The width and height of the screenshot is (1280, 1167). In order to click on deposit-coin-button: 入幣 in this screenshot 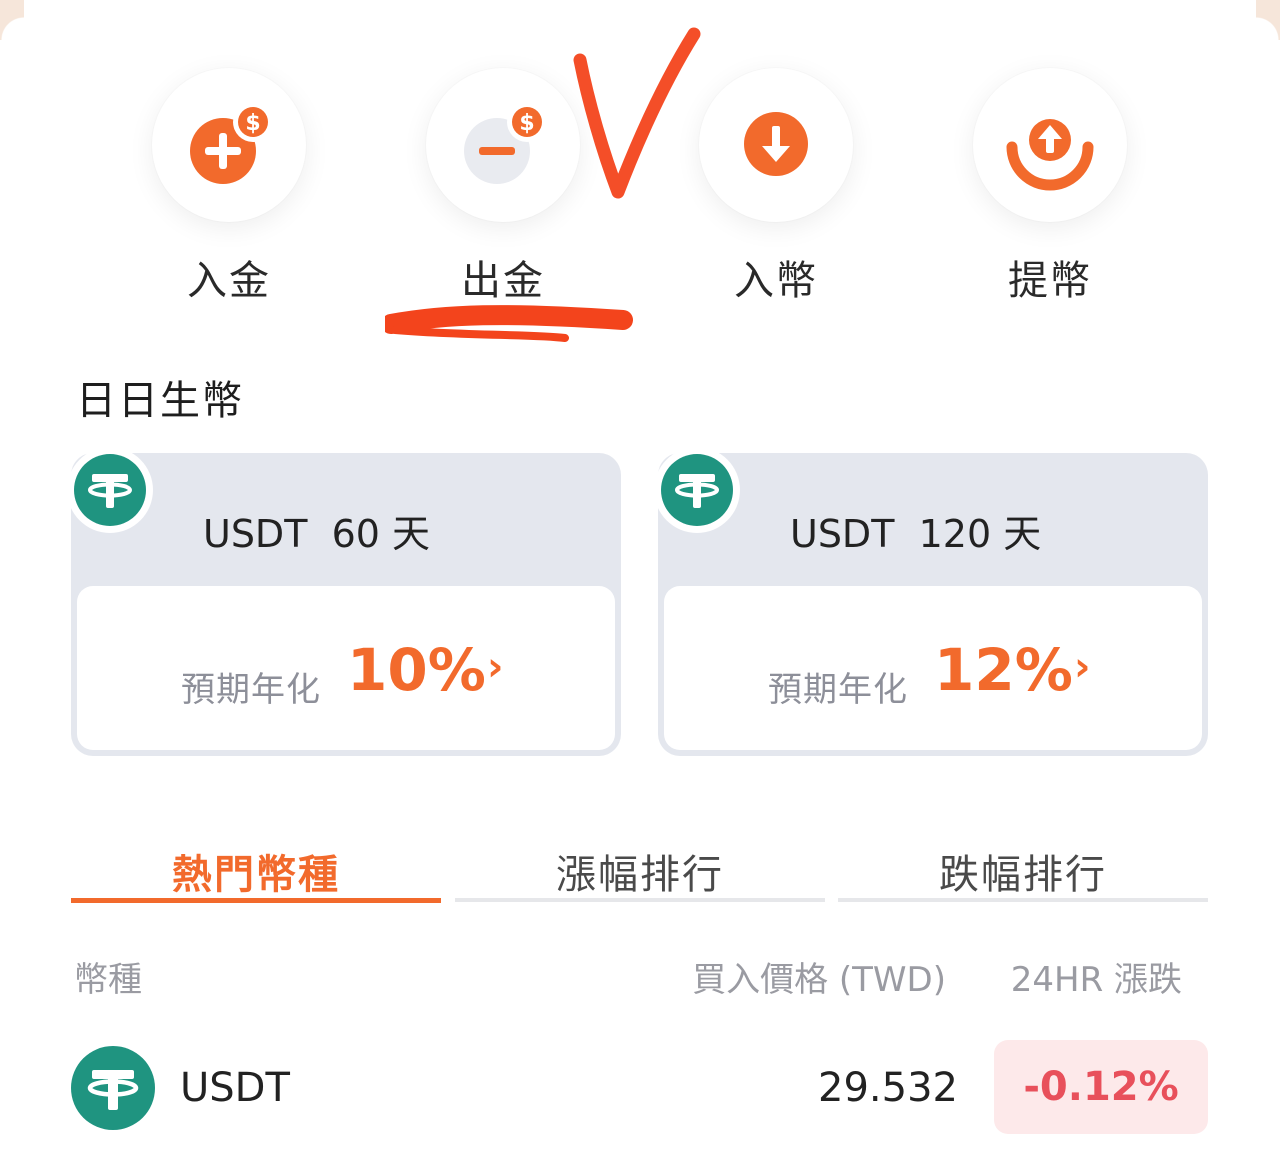, I will do `click(776, 187)`.